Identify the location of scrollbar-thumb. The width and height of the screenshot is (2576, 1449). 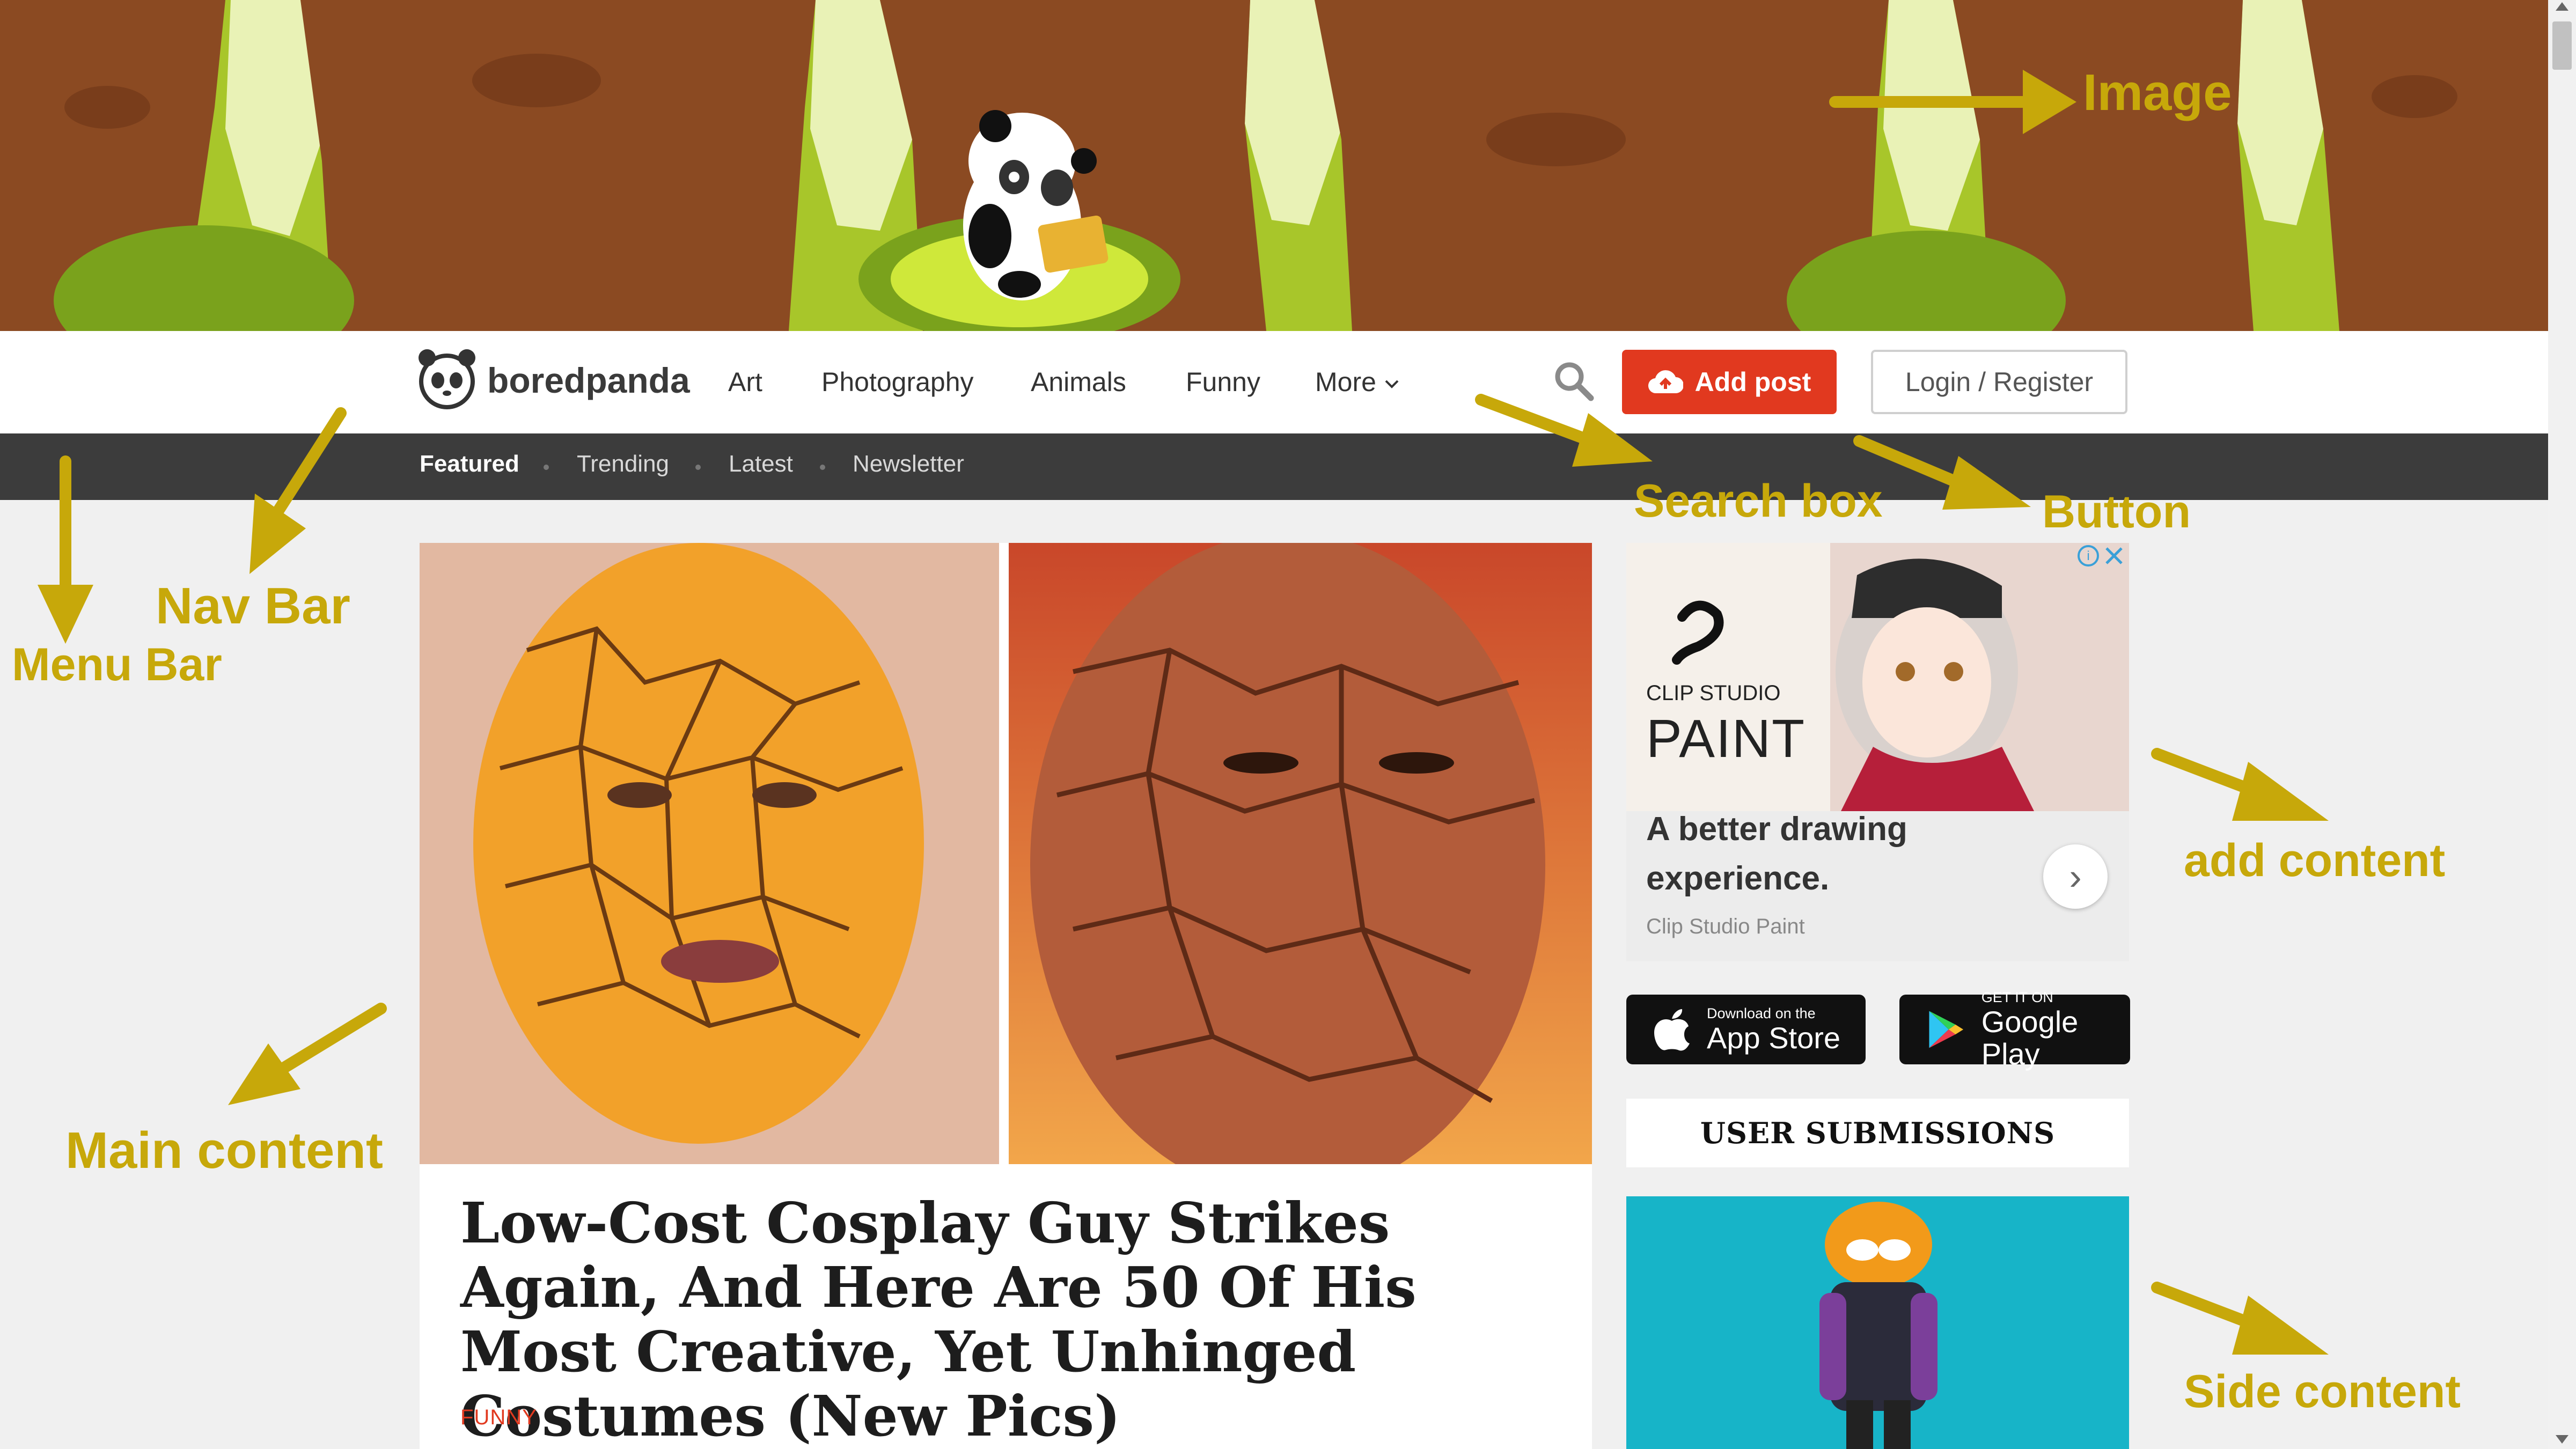
(2562, 45).